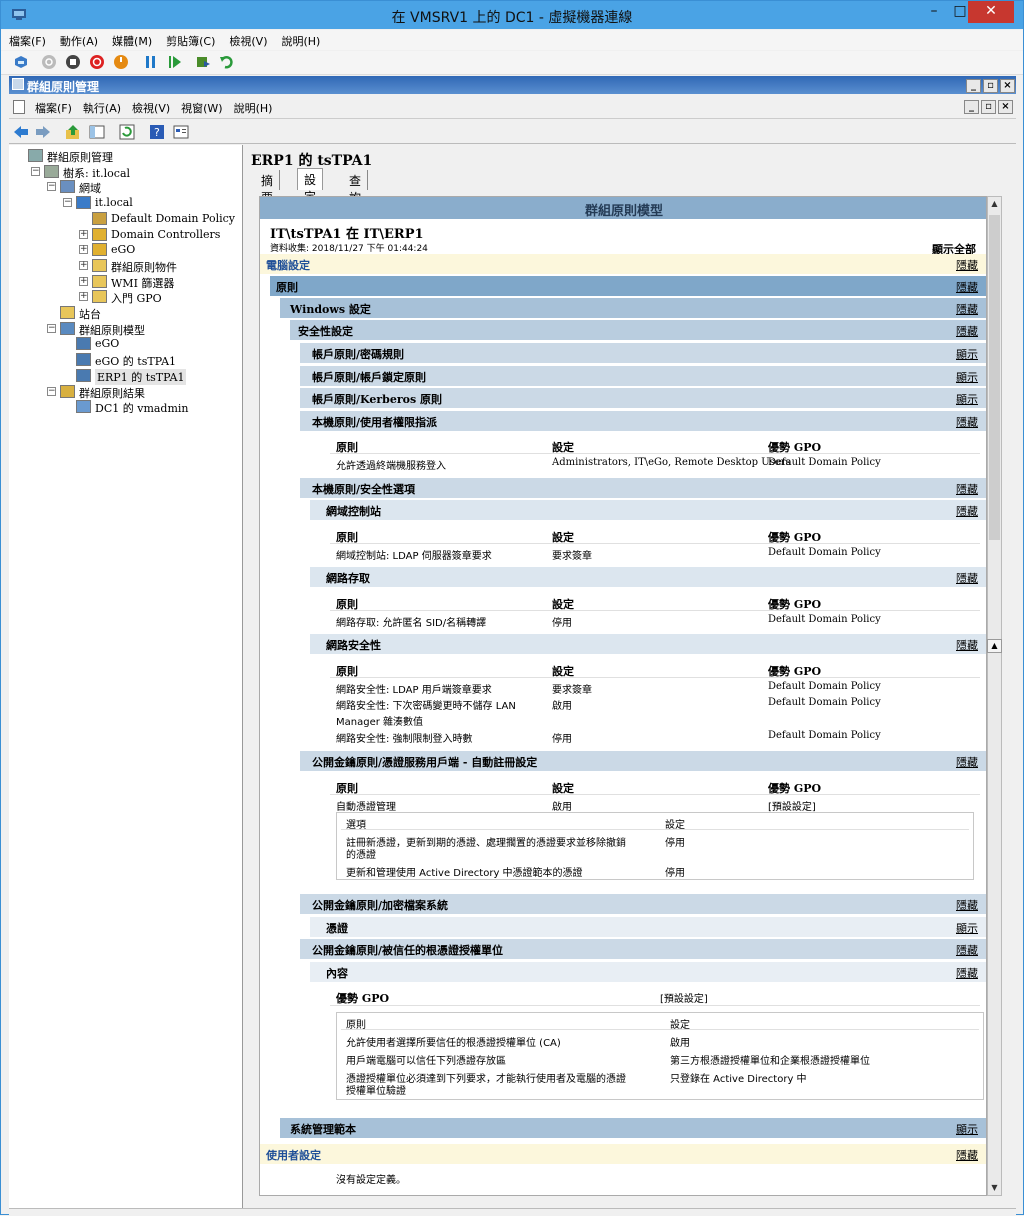  I want to click on admin-templates-bar: 系統管理範本 顯示, so click(633, 1128).